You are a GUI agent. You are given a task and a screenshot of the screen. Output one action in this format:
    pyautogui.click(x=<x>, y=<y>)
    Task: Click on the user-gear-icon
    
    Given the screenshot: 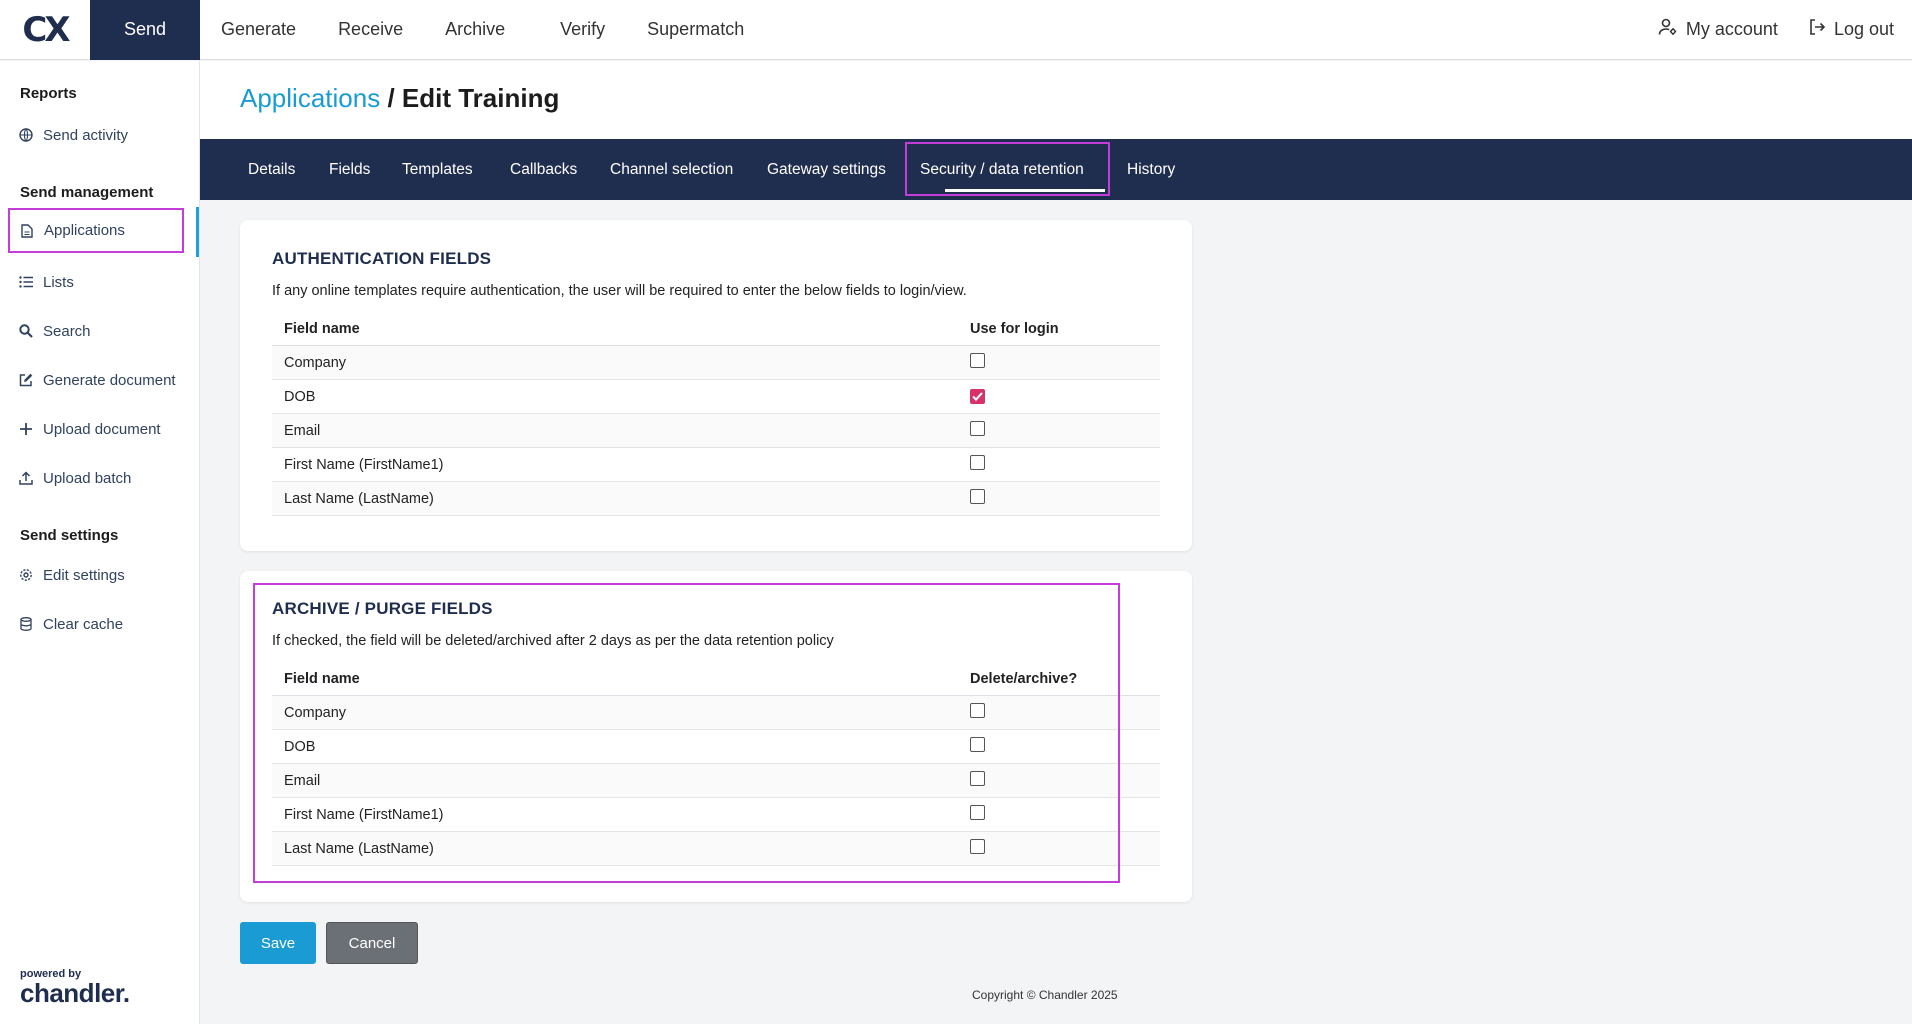 What is the action you would take?
    pyautogui.click(x=1668, y=29)
    